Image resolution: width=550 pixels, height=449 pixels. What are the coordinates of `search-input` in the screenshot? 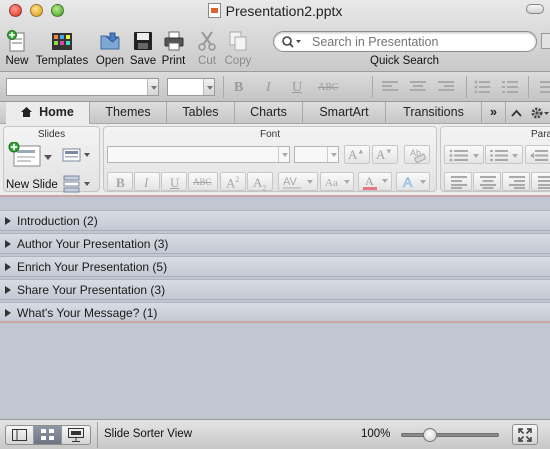 It's located at (417, 41).